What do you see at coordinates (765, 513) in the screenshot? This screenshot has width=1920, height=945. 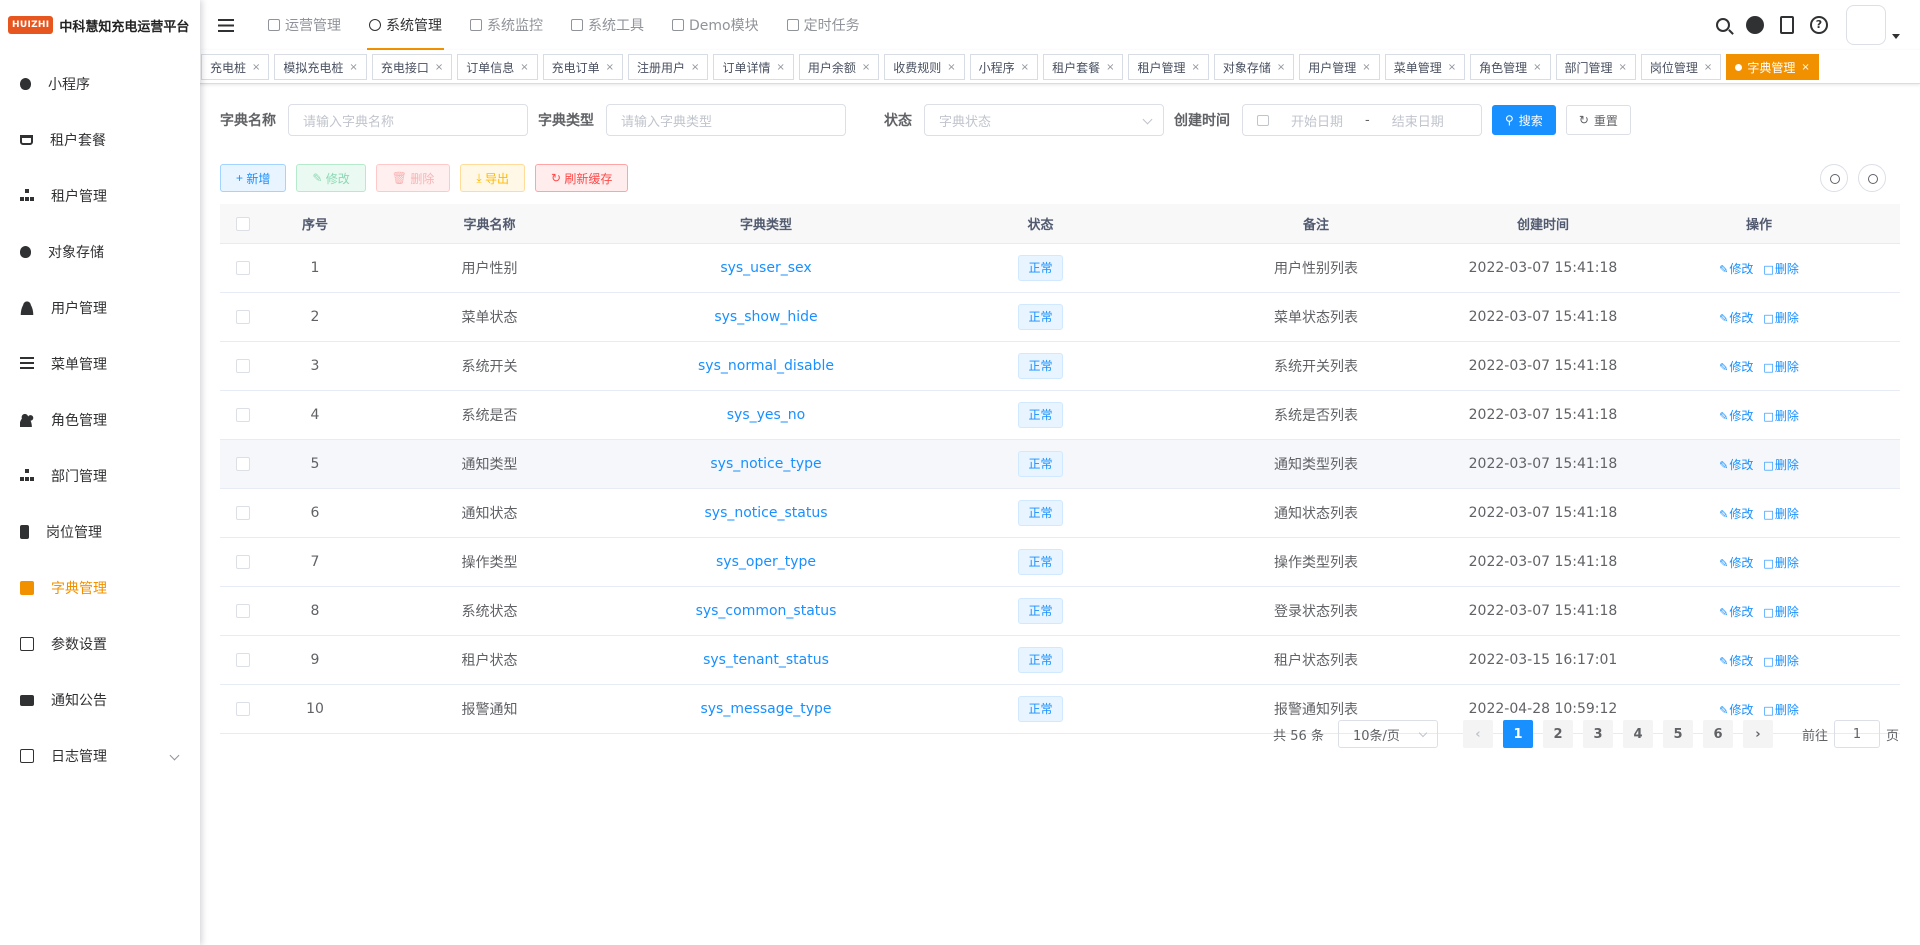 I see `row-dict-type-link: sys_notice_status` at bounding box center [765, 513].